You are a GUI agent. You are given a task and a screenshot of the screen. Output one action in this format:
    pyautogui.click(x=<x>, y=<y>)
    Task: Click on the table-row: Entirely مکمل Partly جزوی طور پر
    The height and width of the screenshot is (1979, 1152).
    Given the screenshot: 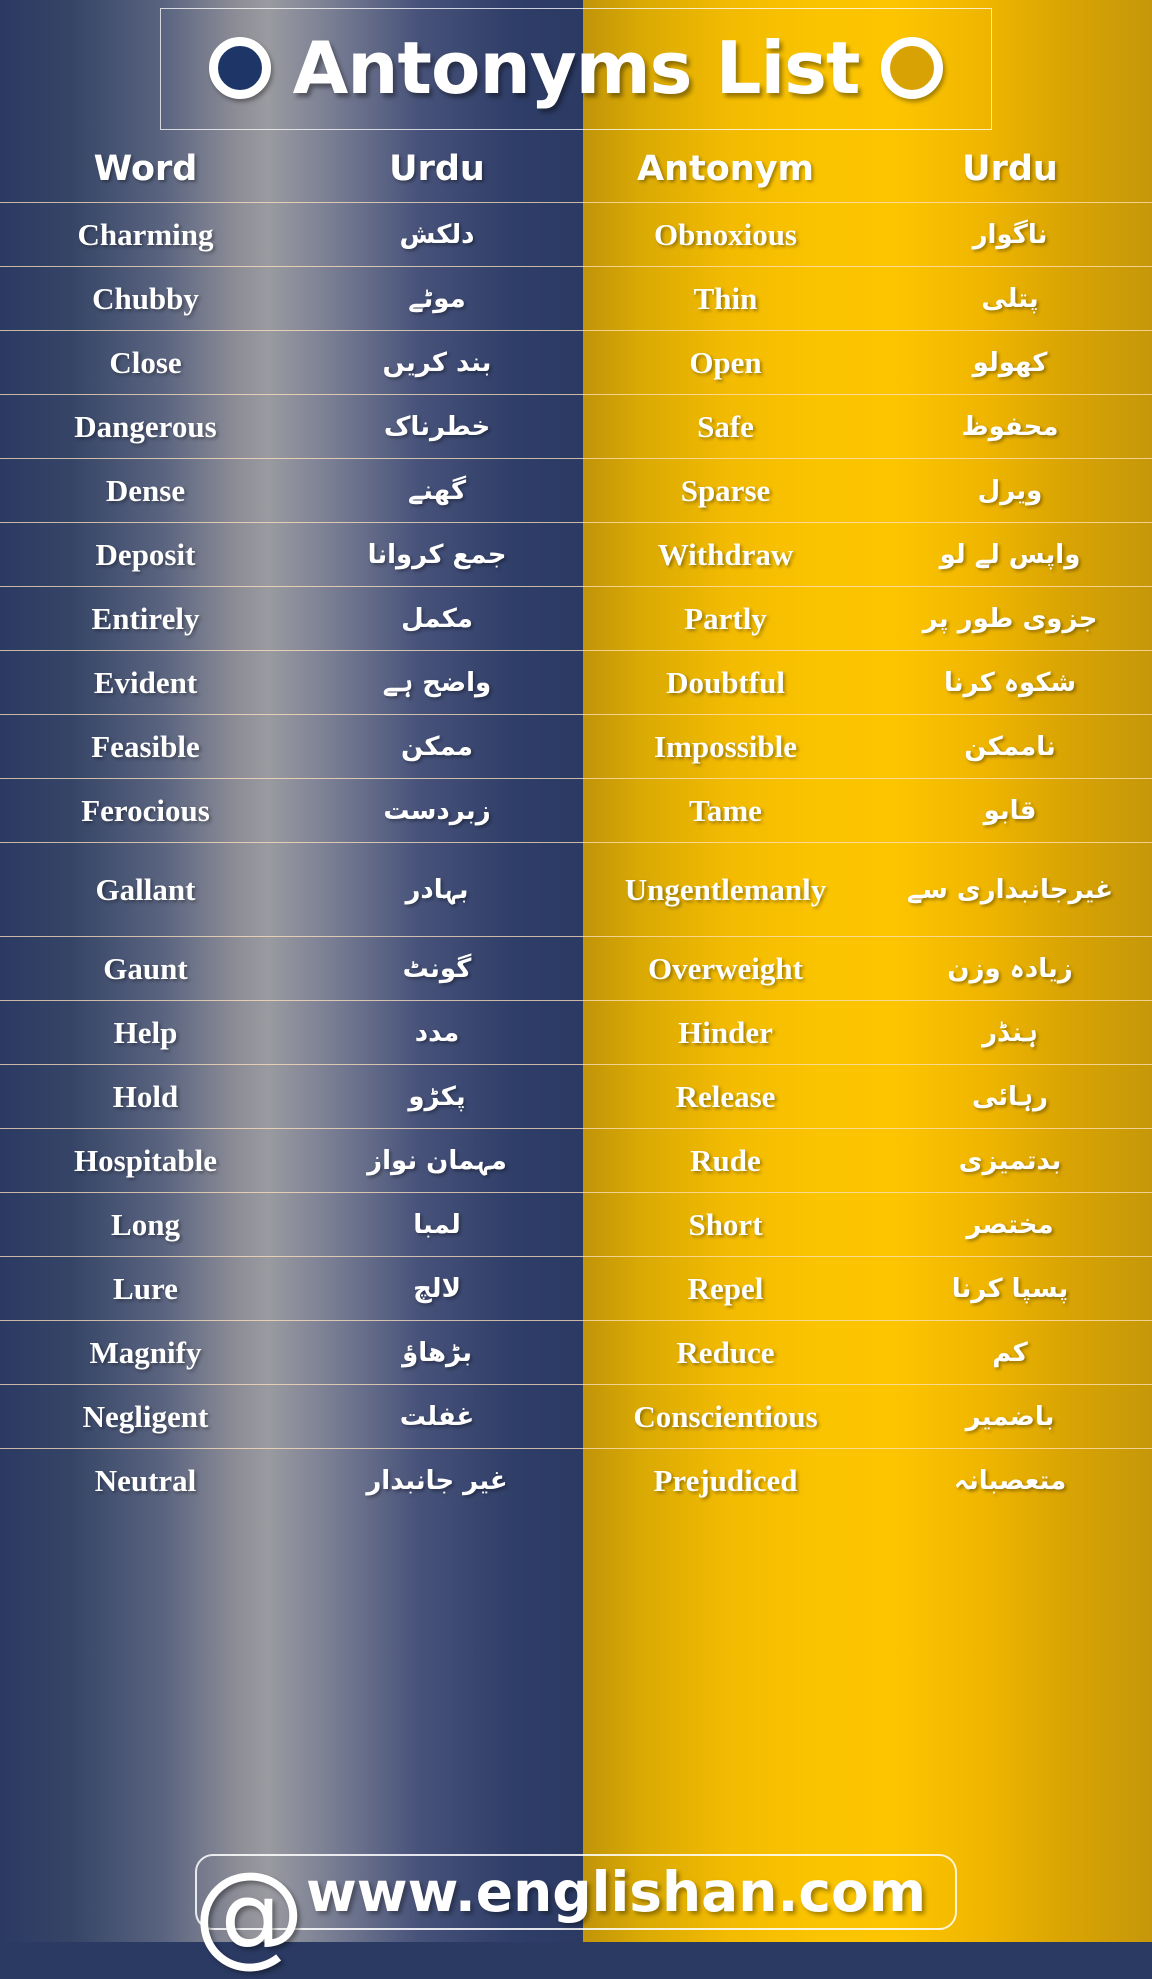 What is the action you would take?
    pyautogui.click(x=576, y=618)
    